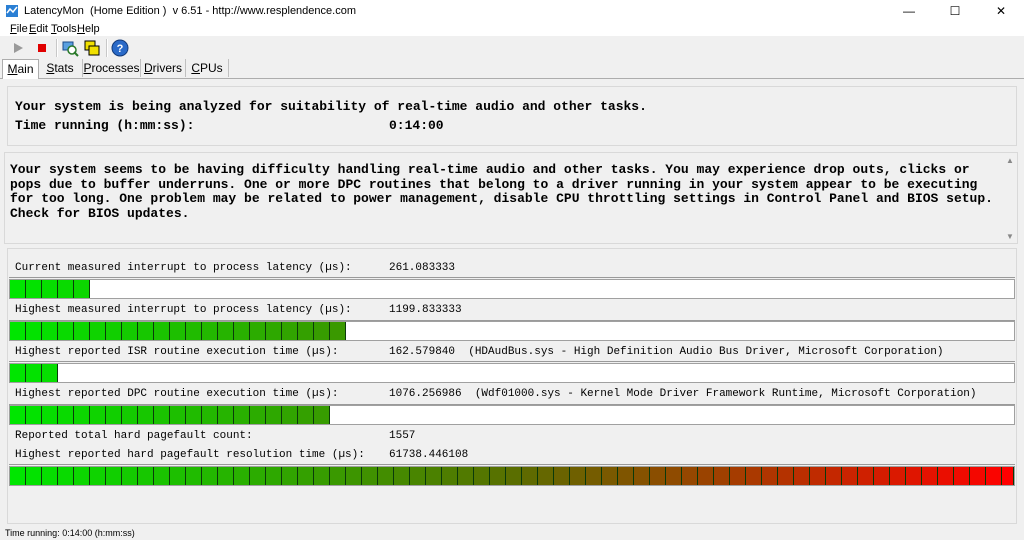  What do you see at coordinates (909, 11) in the screenshot?
I see `minimize-button: —` at bounding box center [909, 11].